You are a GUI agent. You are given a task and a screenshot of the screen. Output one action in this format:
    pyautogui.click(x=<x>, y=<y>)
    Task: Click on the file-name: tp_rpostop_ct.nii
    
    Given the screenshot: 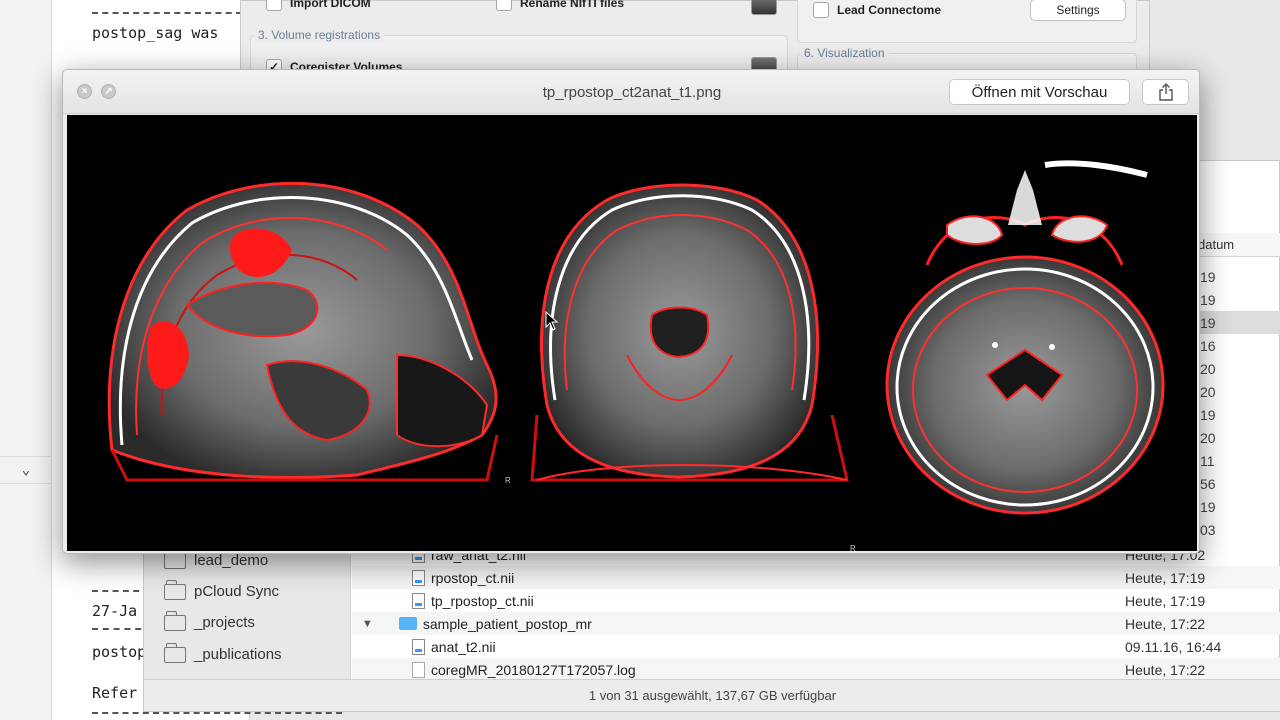 What is the action you would take?
    pyautogui.click(x=482, y=600)
    